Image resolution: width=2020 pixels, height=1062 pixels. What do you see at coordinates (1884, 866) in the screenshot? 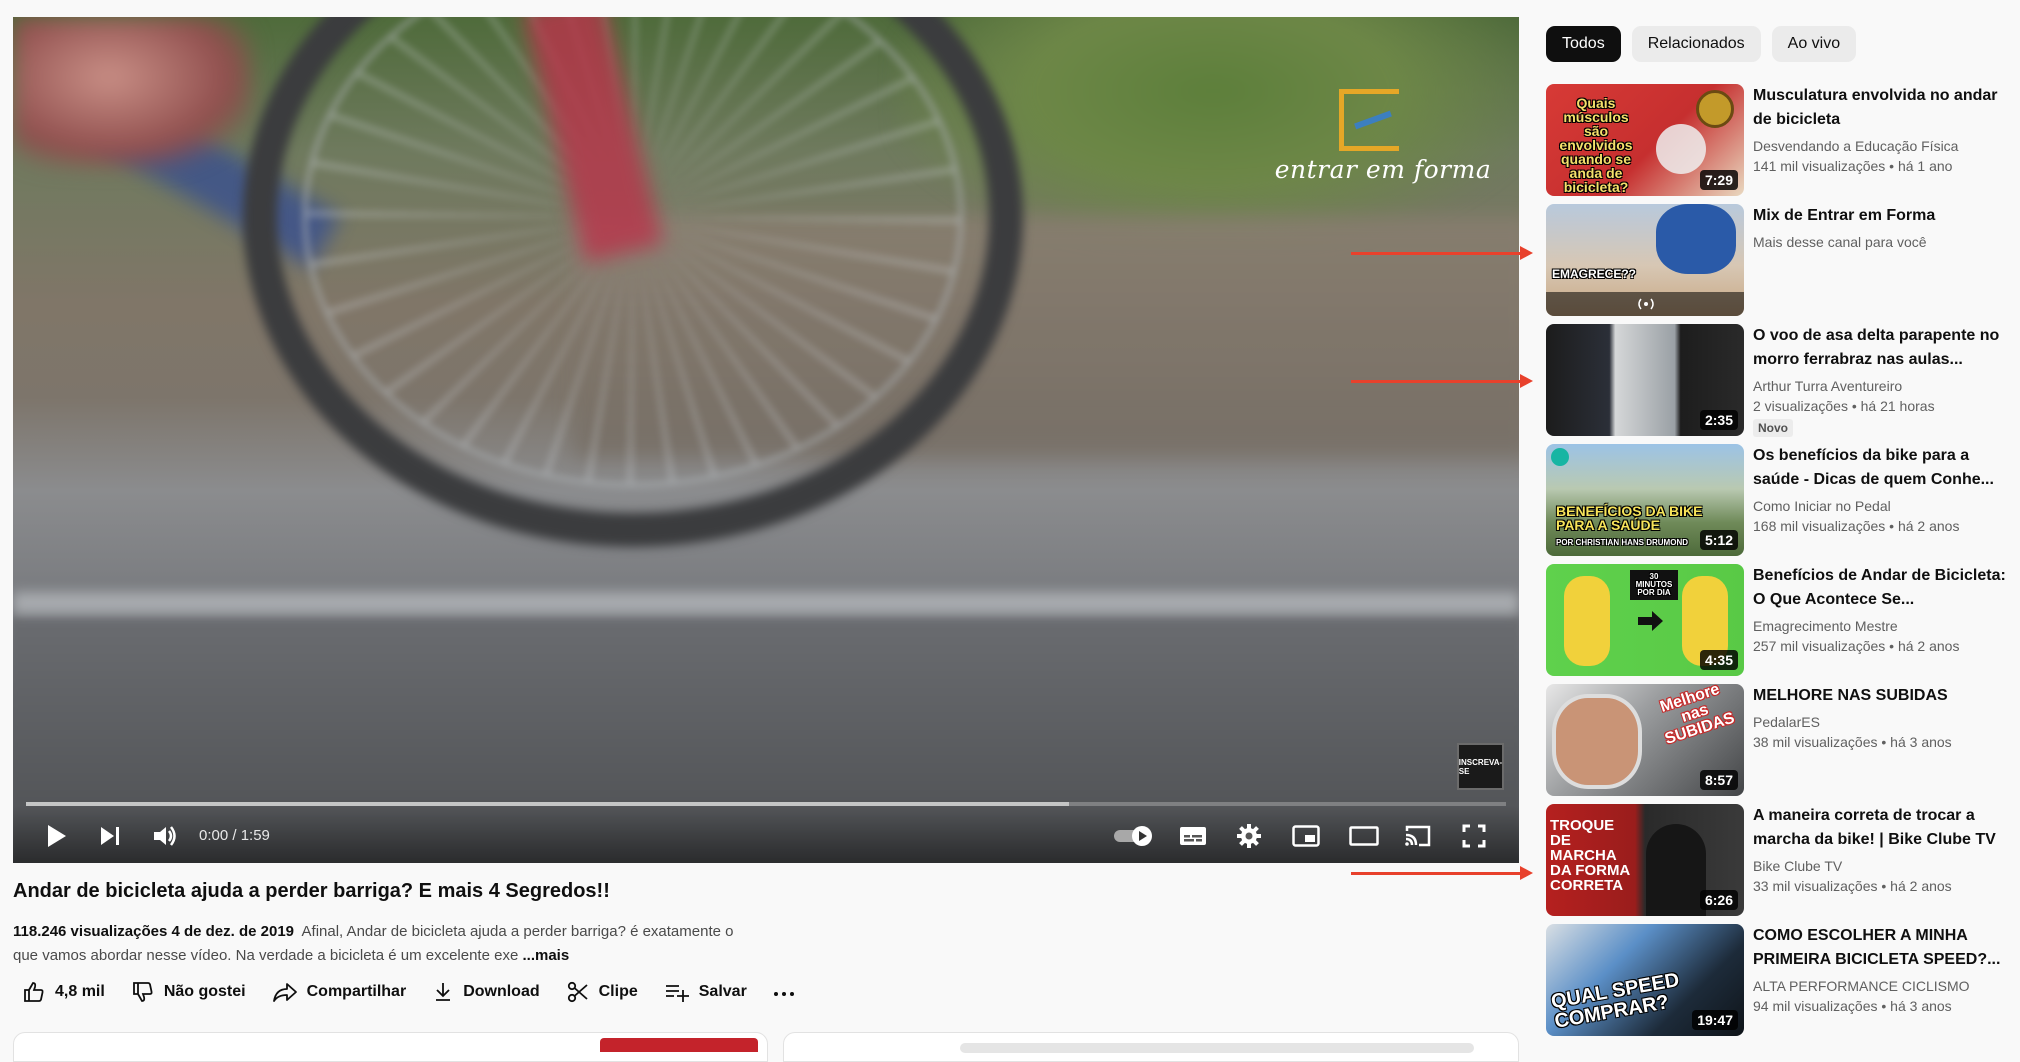
I see `channel-name: Bike Clube TV` at bounding box center [1884, 866].